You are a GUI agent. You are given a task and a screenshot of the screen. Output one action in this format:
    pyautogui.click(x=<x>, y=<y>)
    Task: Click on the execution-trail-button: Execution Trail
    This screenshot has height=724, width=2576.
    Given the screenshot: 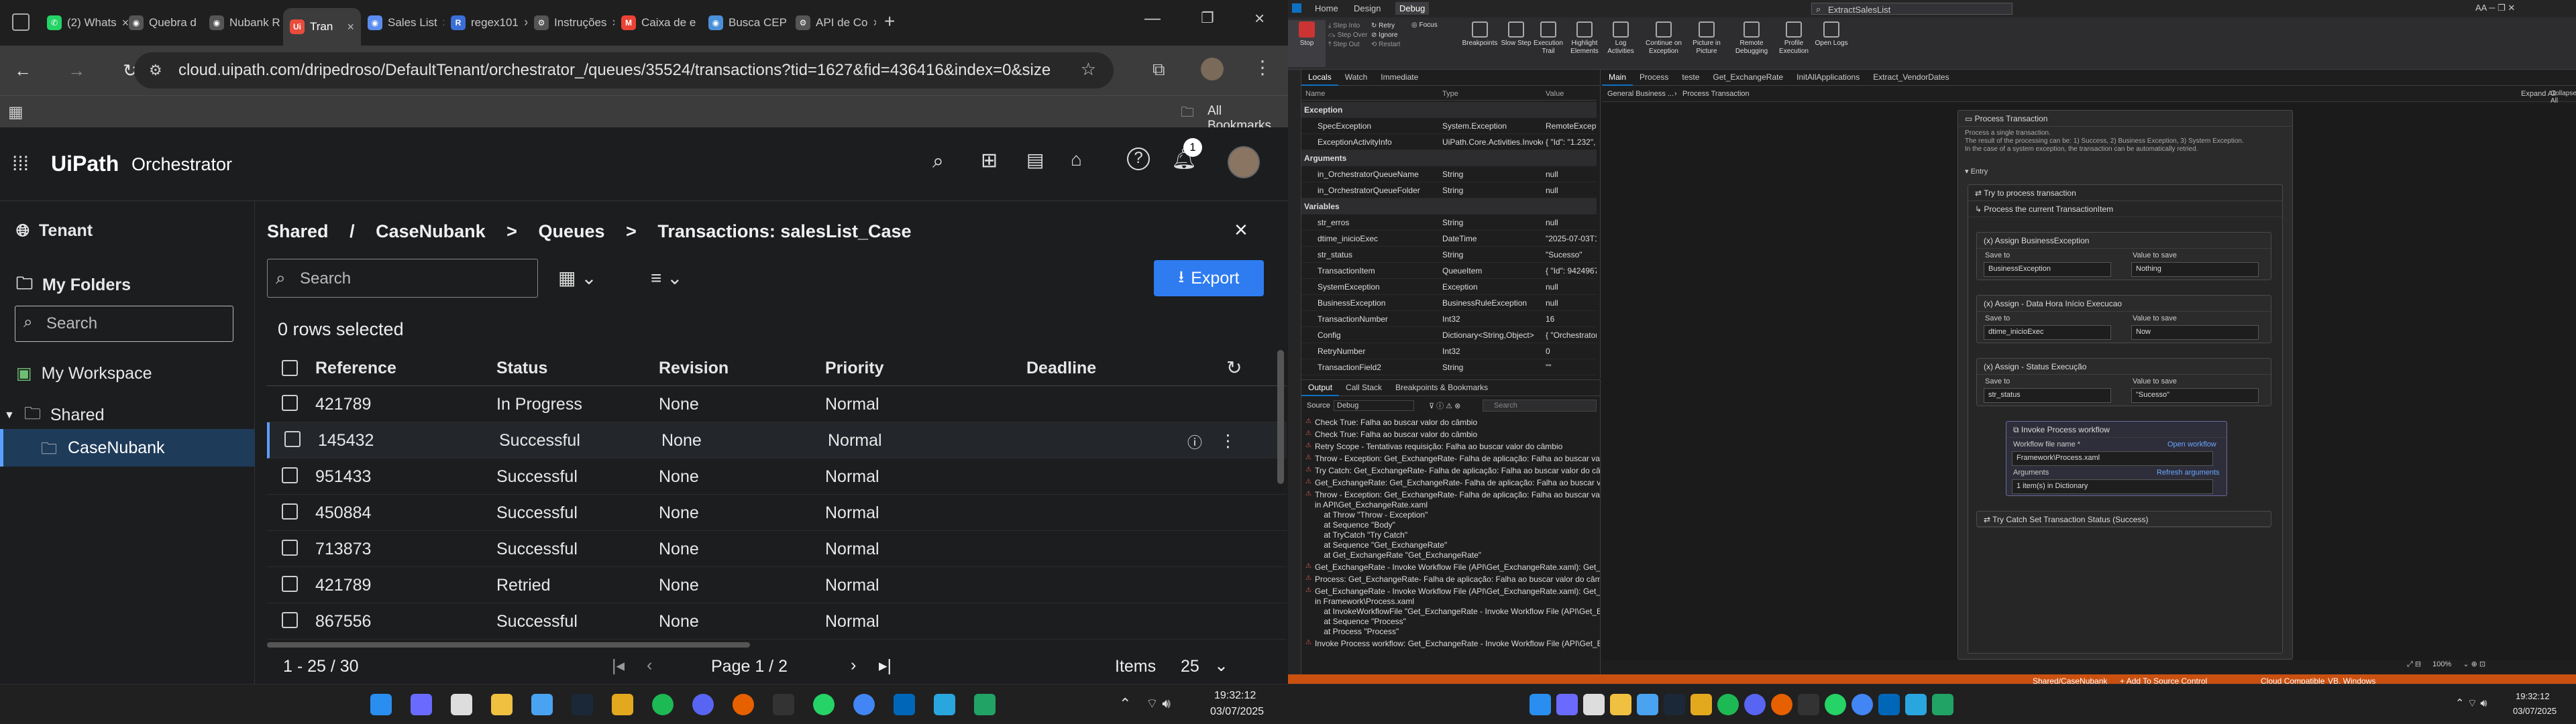 What is the action you would take?
    pyautogui.click(x=1548, y=38)
    